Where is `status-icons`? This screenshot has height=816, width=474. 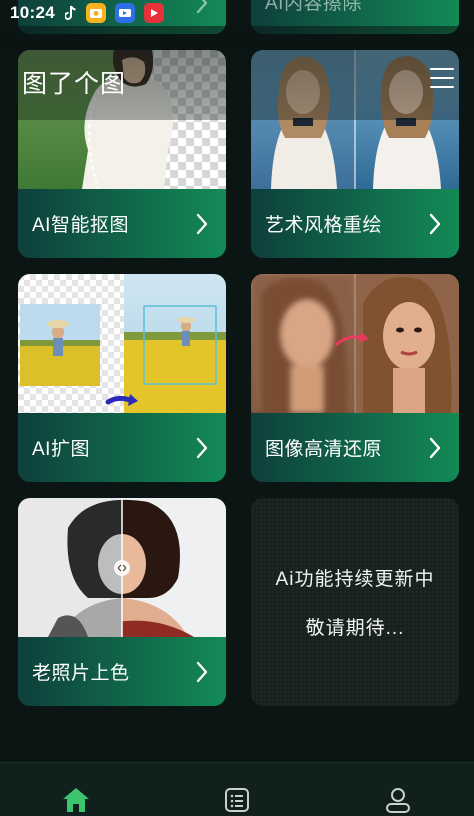
status-icons is located at coordinates (114, 13).